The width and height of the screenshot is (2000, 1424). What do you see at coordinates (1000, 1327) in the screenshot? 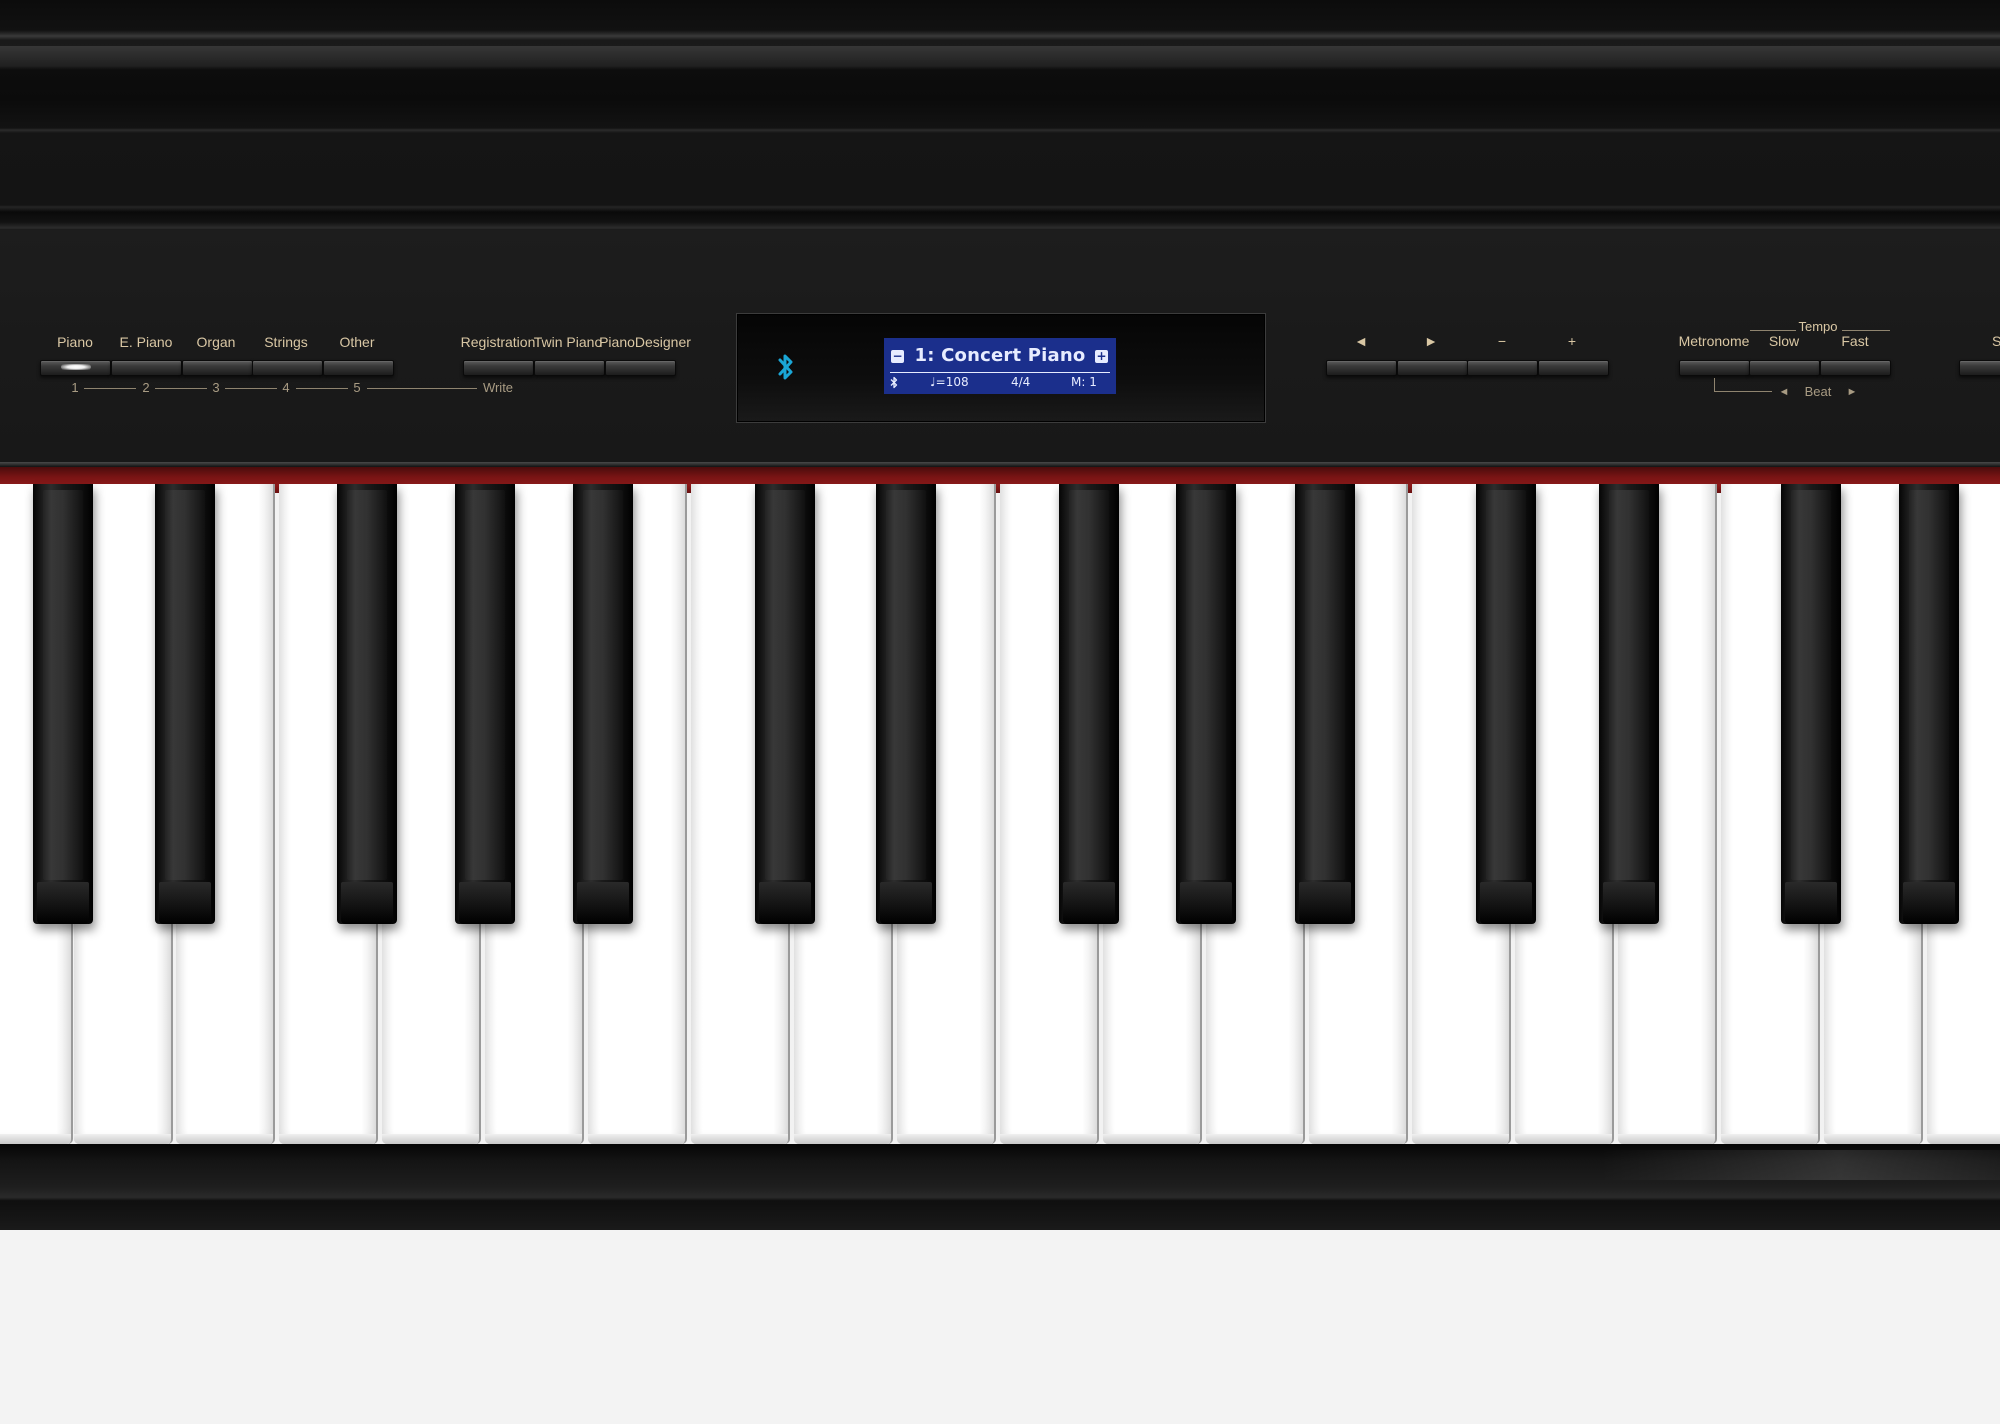
I see `background-floor` at bounding box center [1000, 1327].